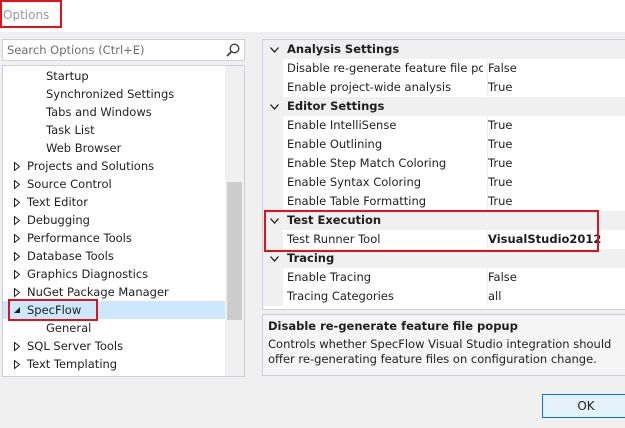 This screenshot has width=625, height=428. Describe the element at coordinates (69, 184) in the screenshot. I see `tree-item-label: Source Control` at that location.